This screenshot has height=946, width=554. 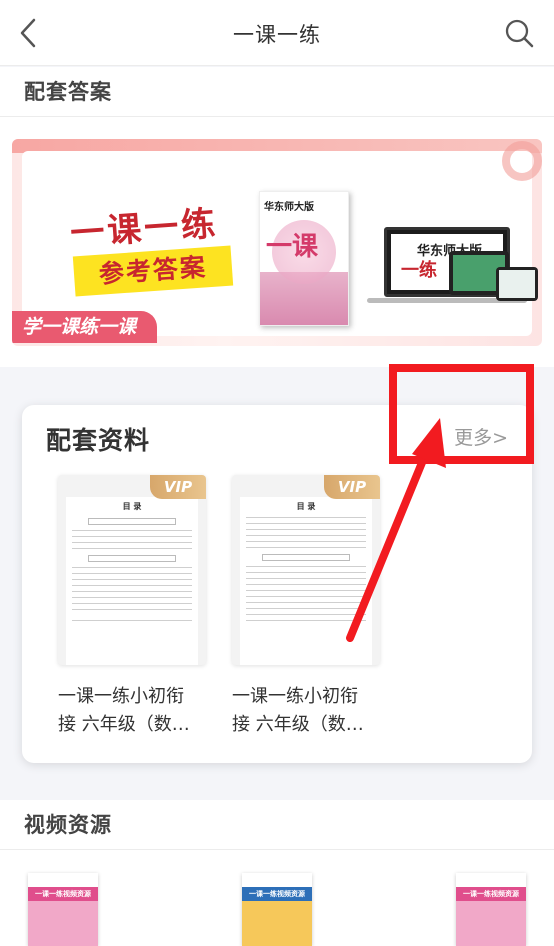 I want to click on book-publisher: 华东师大版, so click(x=289, y=207).